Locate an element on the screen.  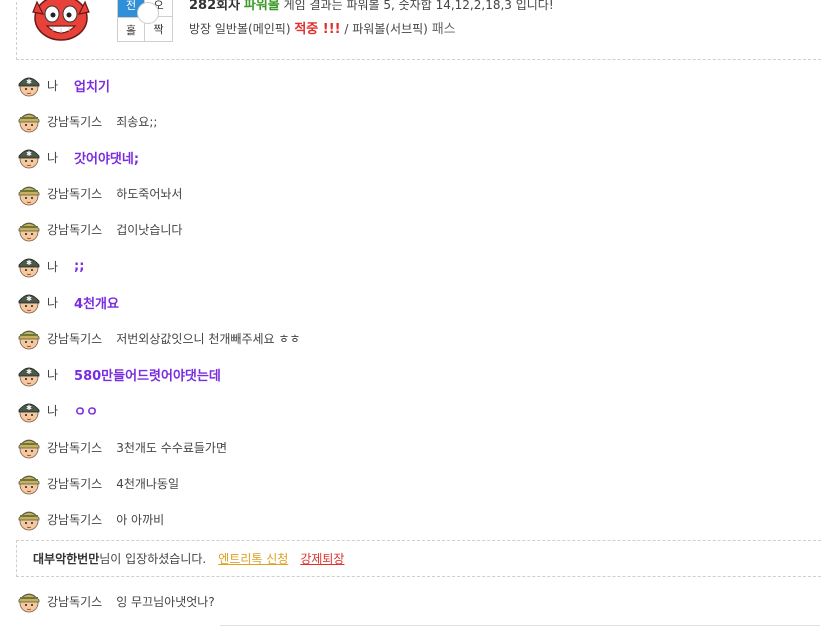
hit-badge: 적중 !!! is located at coordinates (317, 29).